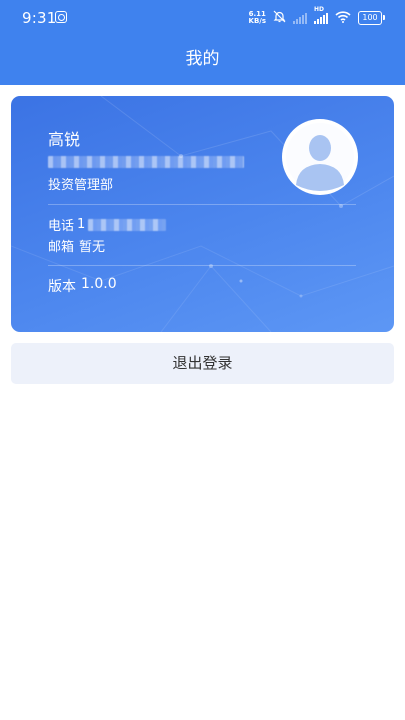  Describe the element at coordinates (92, 247) in the screenshot. I see `email-value: 暂无` at that location.